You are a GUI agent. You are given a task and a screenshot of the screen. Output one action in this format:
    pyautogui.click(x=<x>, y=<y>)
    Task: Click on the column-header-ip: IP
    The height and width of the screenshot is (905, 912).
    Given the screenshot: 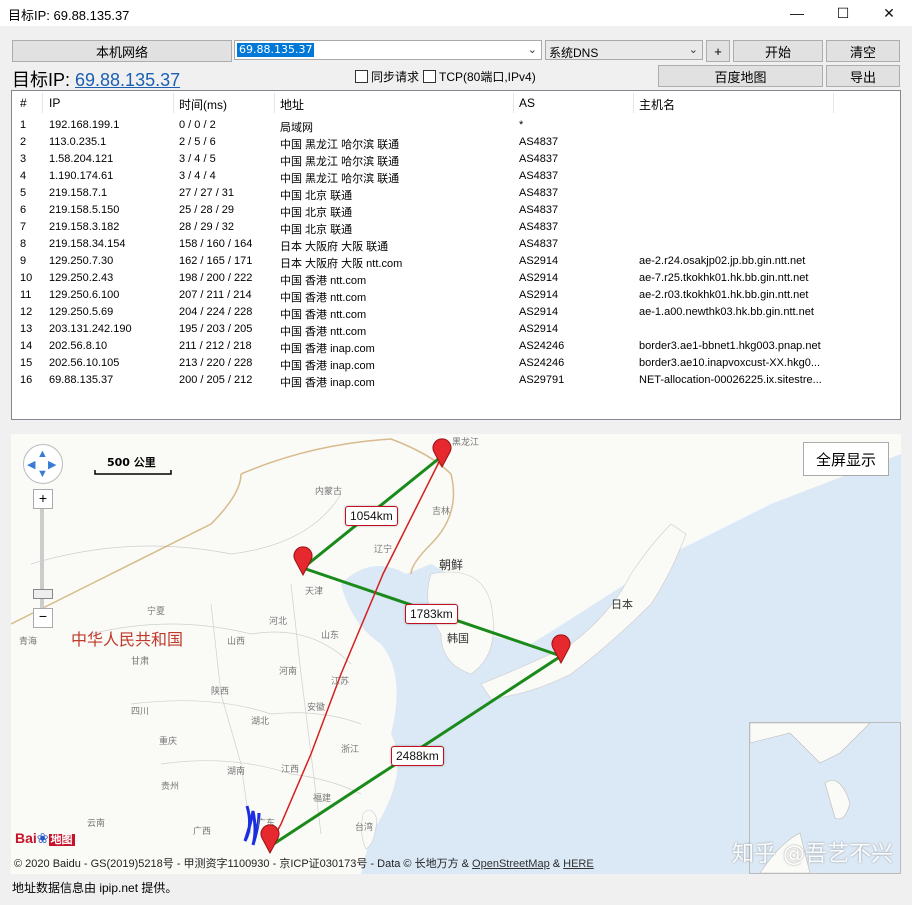 What is the action you would take?
    pyautogui.click(x=54, y=103)
    